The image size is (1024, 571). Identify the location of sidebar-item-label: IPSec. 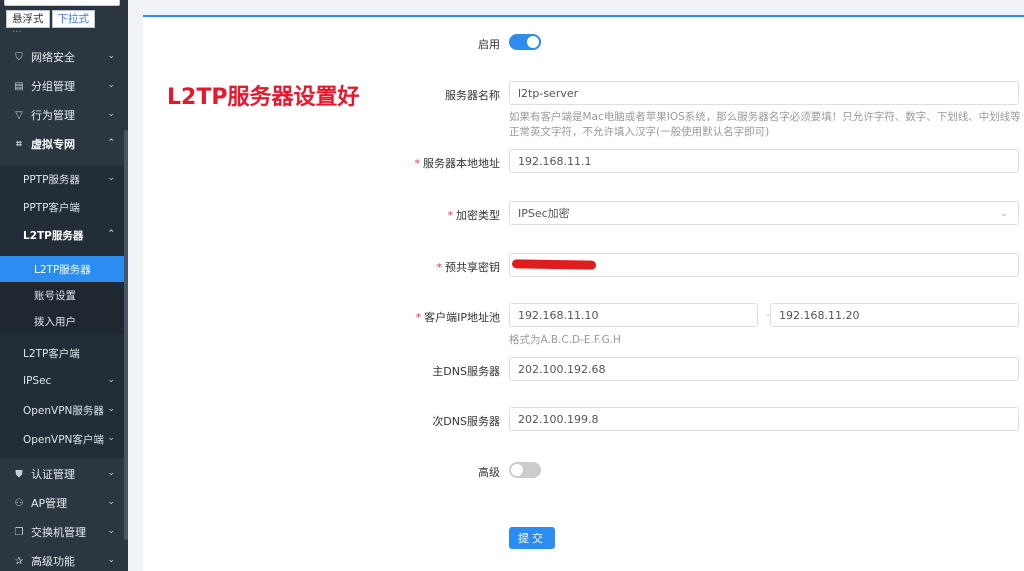
(37, 381).